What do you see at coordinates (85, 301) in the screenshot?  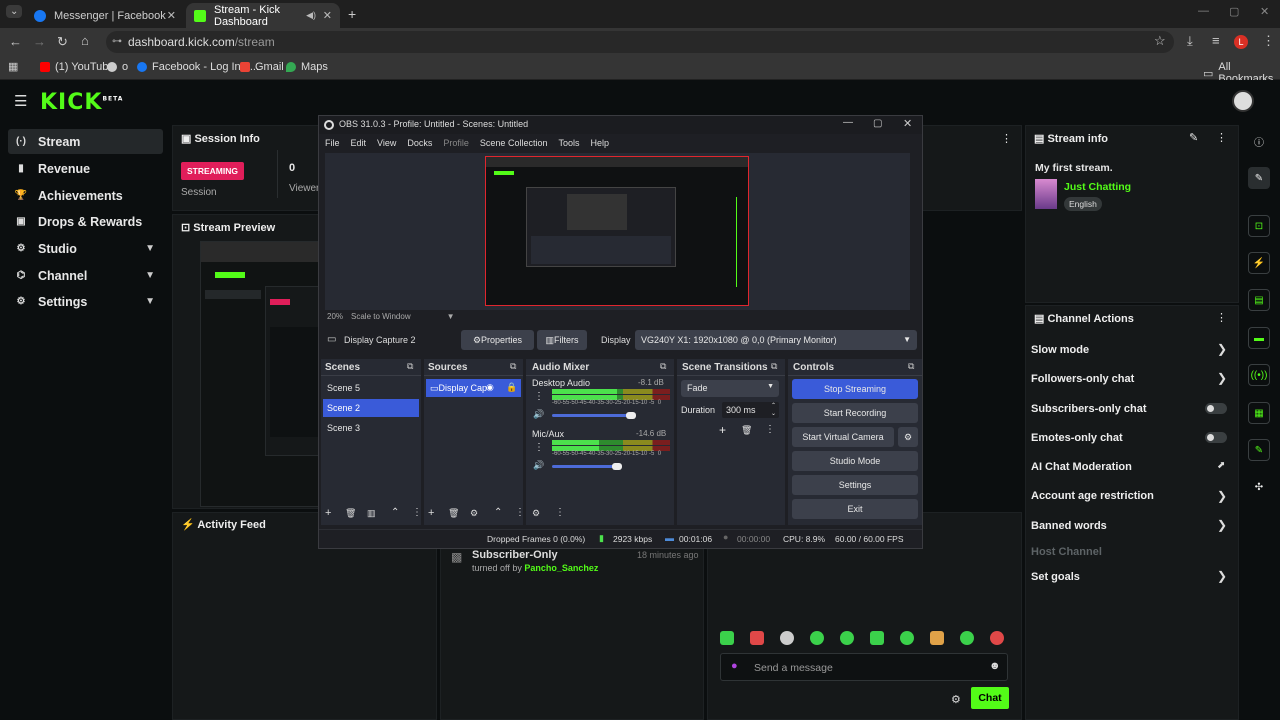 I see `sidebar-item-settings: ⚙ Settings ▼` at bounding box center [85, 301].